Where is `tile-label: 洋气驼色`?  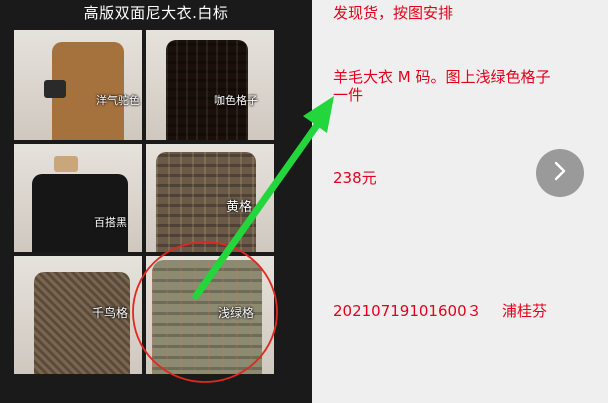
tile-label: 洋气驼色 is located at coordinates (118, 100).